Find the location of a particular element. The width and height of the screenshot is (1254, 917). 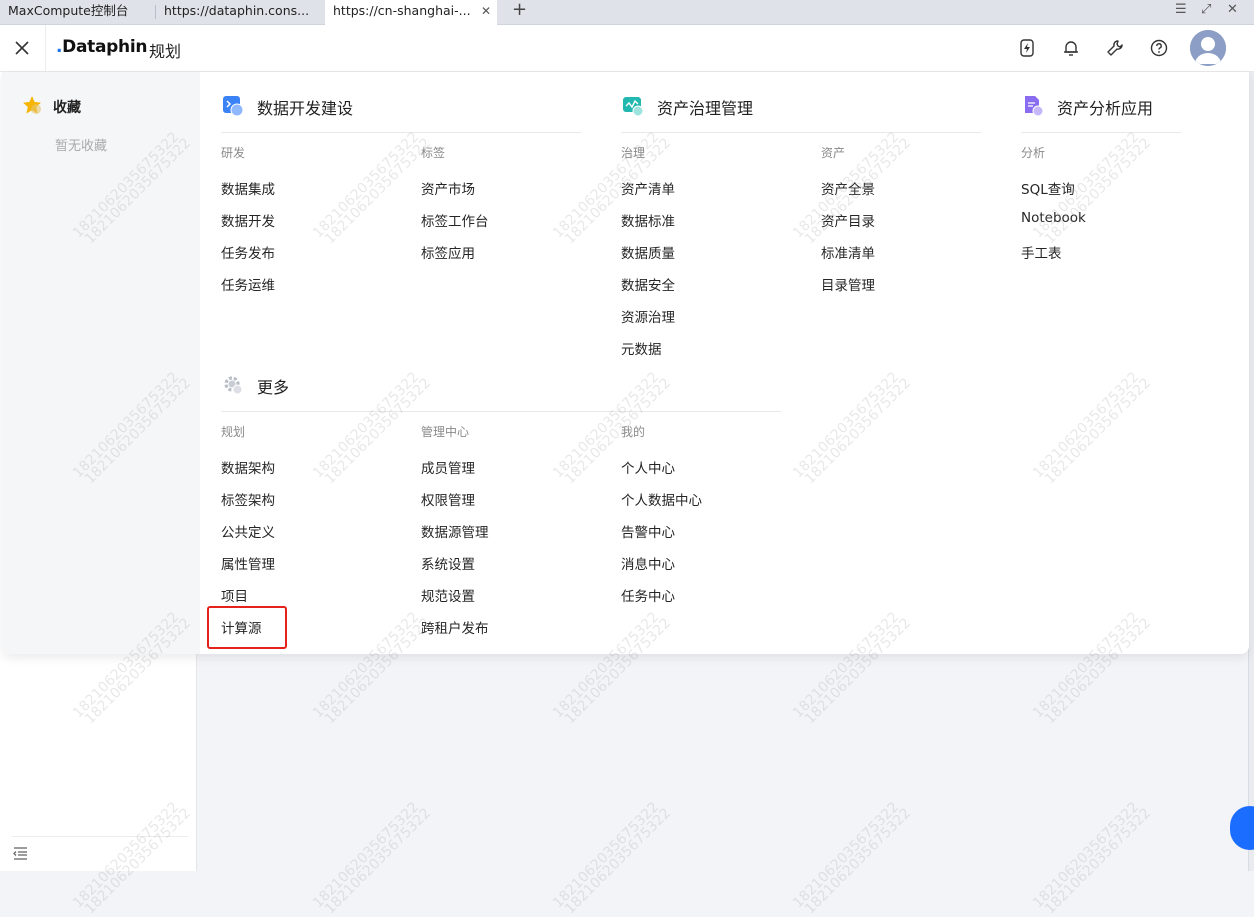

window-restore-icon: ⤢ is located at coordinates (1206, 9).